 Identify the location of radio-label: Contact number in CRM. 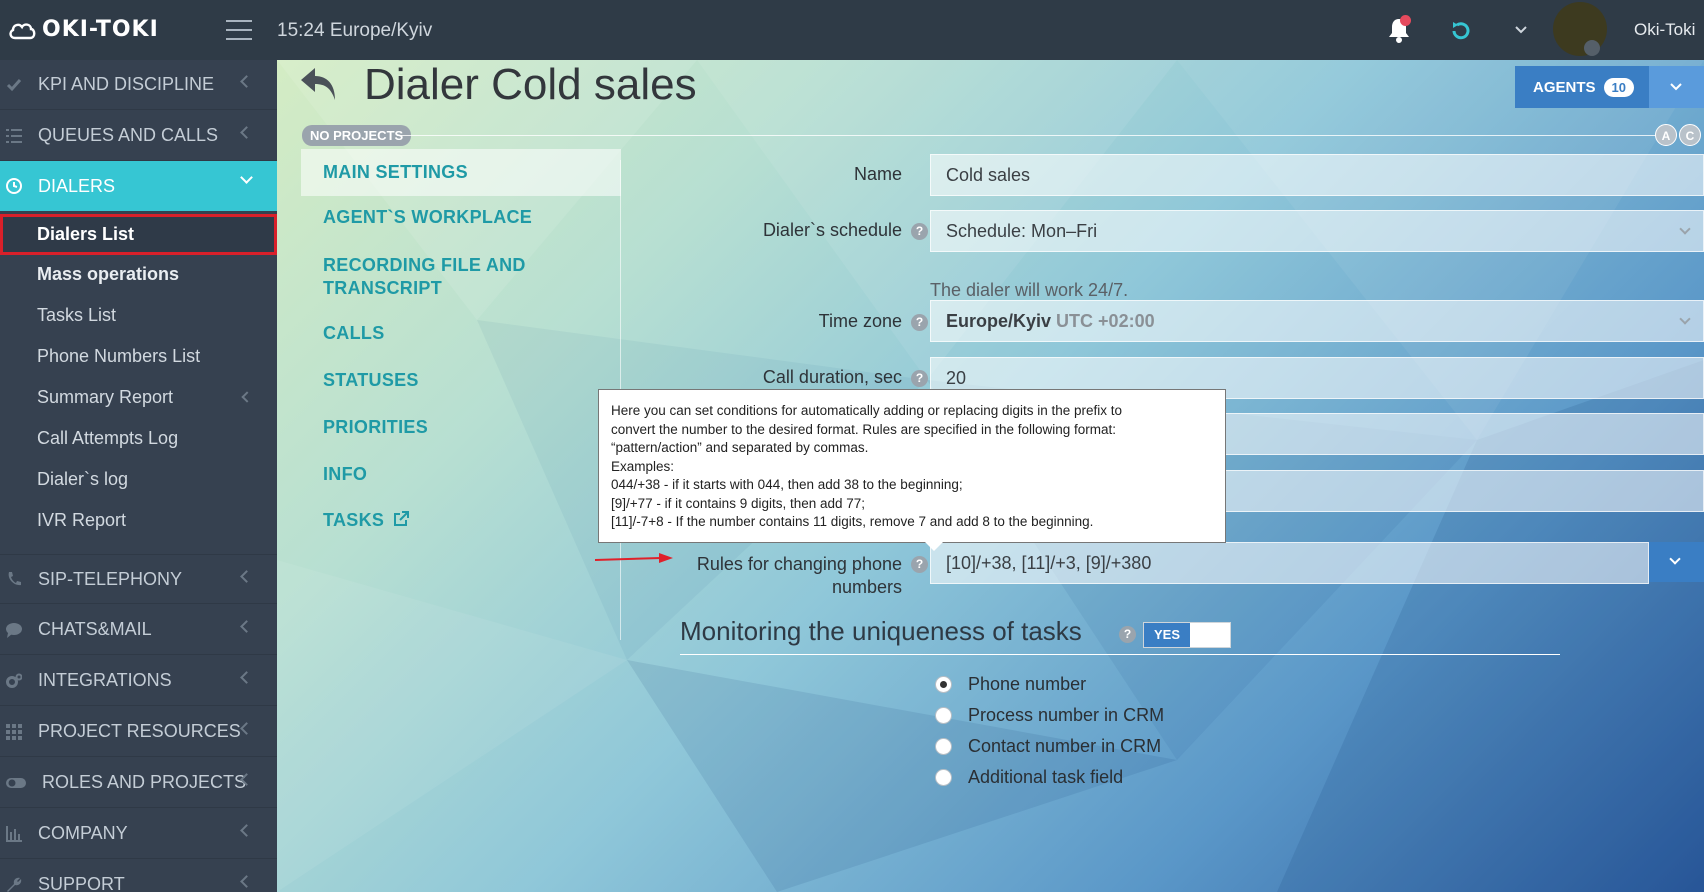
(1065, 746).